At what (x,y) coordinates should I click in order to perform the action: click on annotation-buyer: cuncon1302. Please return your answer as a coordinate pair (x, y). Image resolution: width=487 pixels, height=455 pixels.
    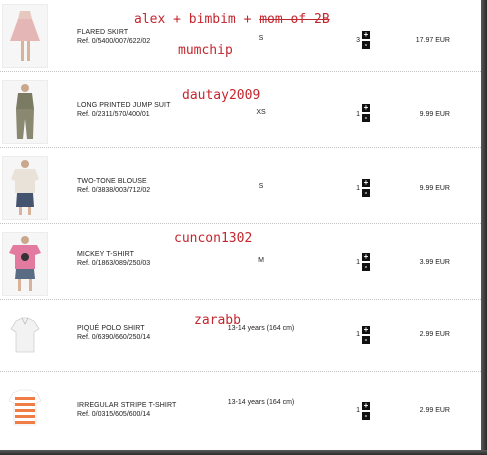
    Looking at the image, I should click on (213, 238).